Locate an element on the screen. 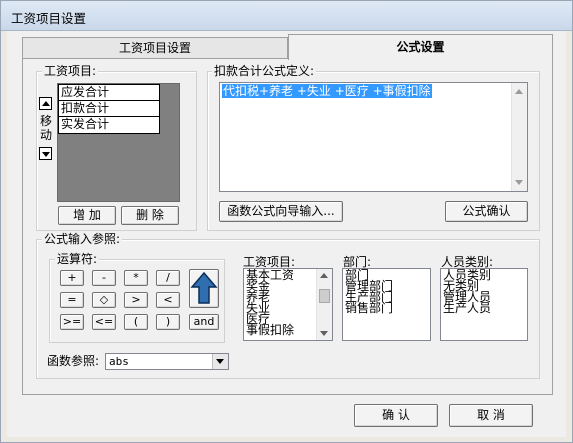 The image size is (573, 443). cancel-button: 取 消 is located at coordinates (491, 415).